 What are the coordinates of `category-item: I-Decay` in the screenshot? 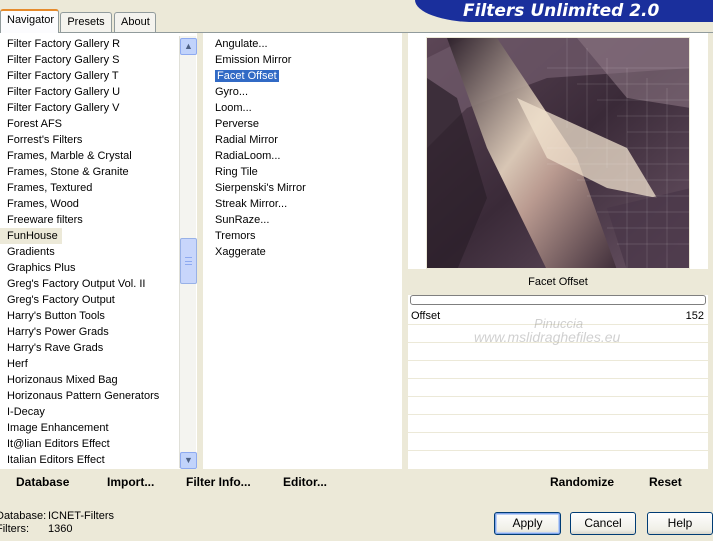 It's located at (79, 412).